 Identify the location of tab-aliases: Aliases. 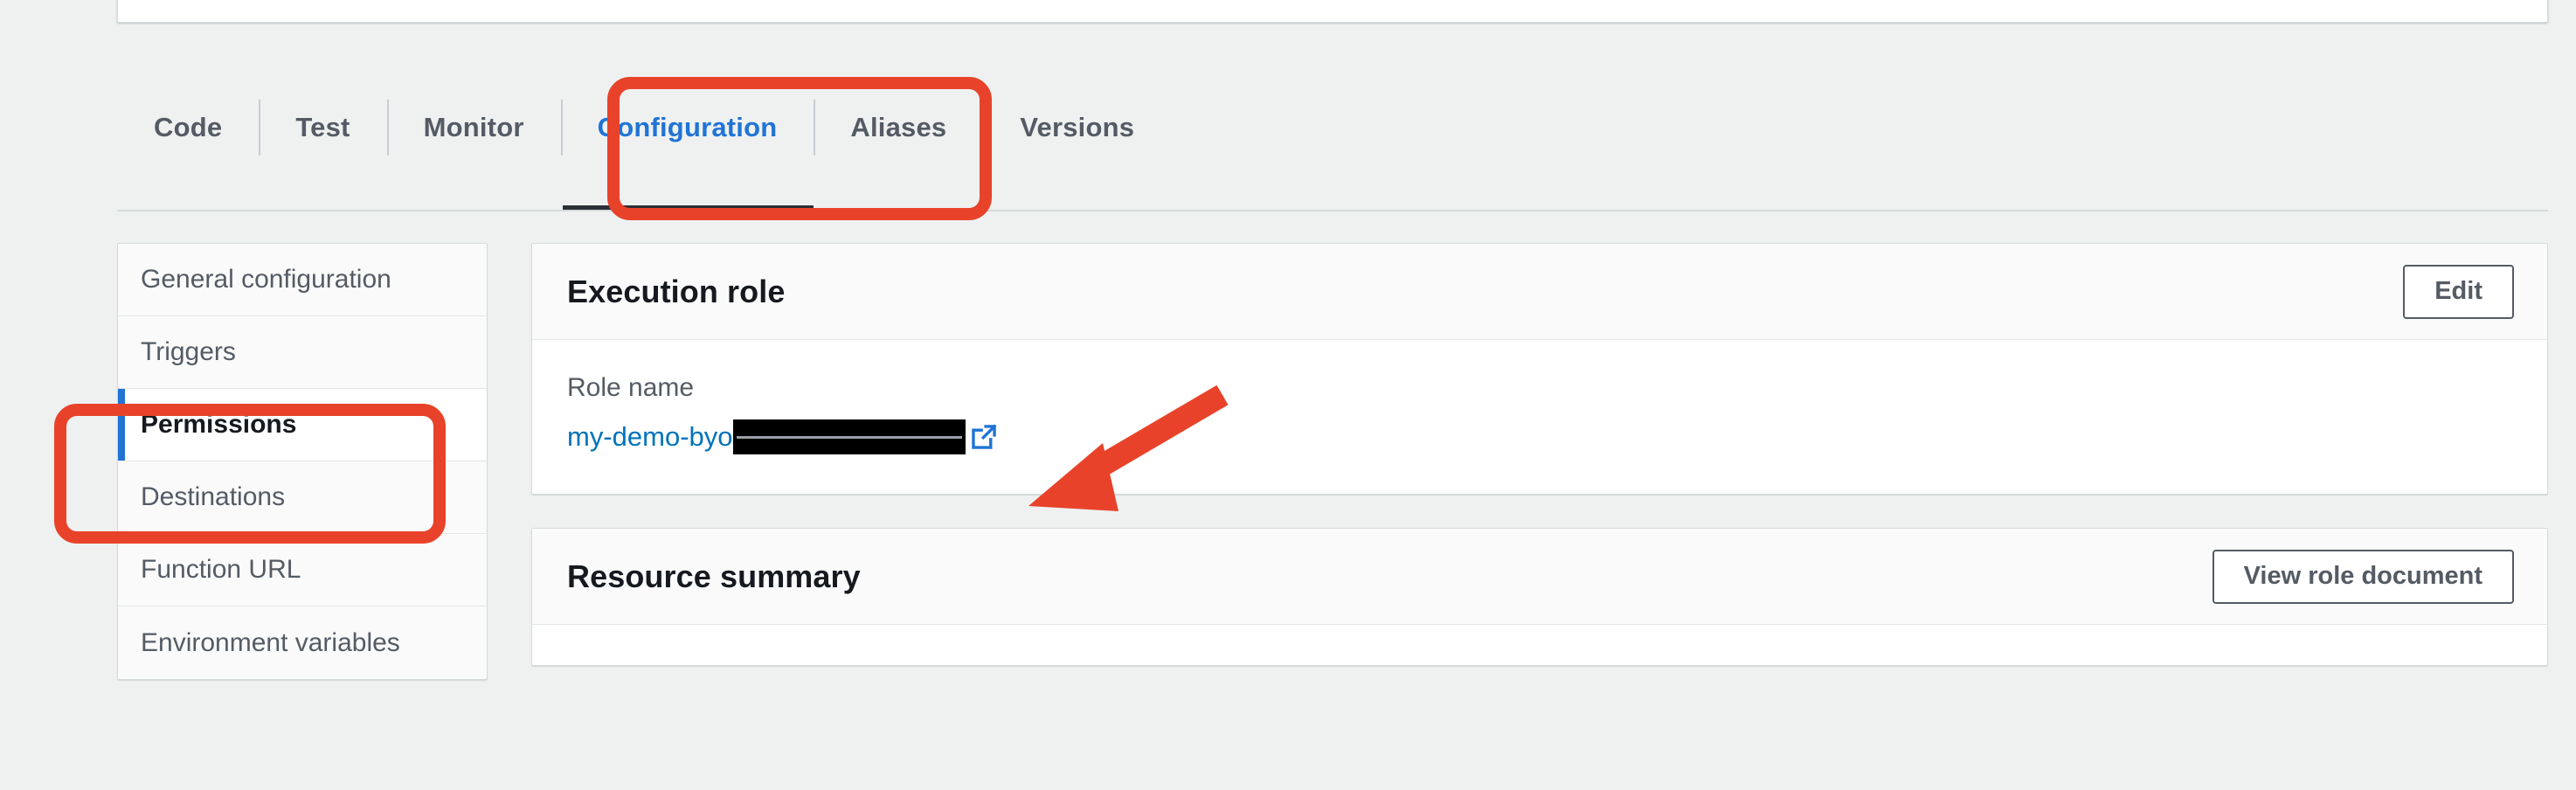
(898, 128).